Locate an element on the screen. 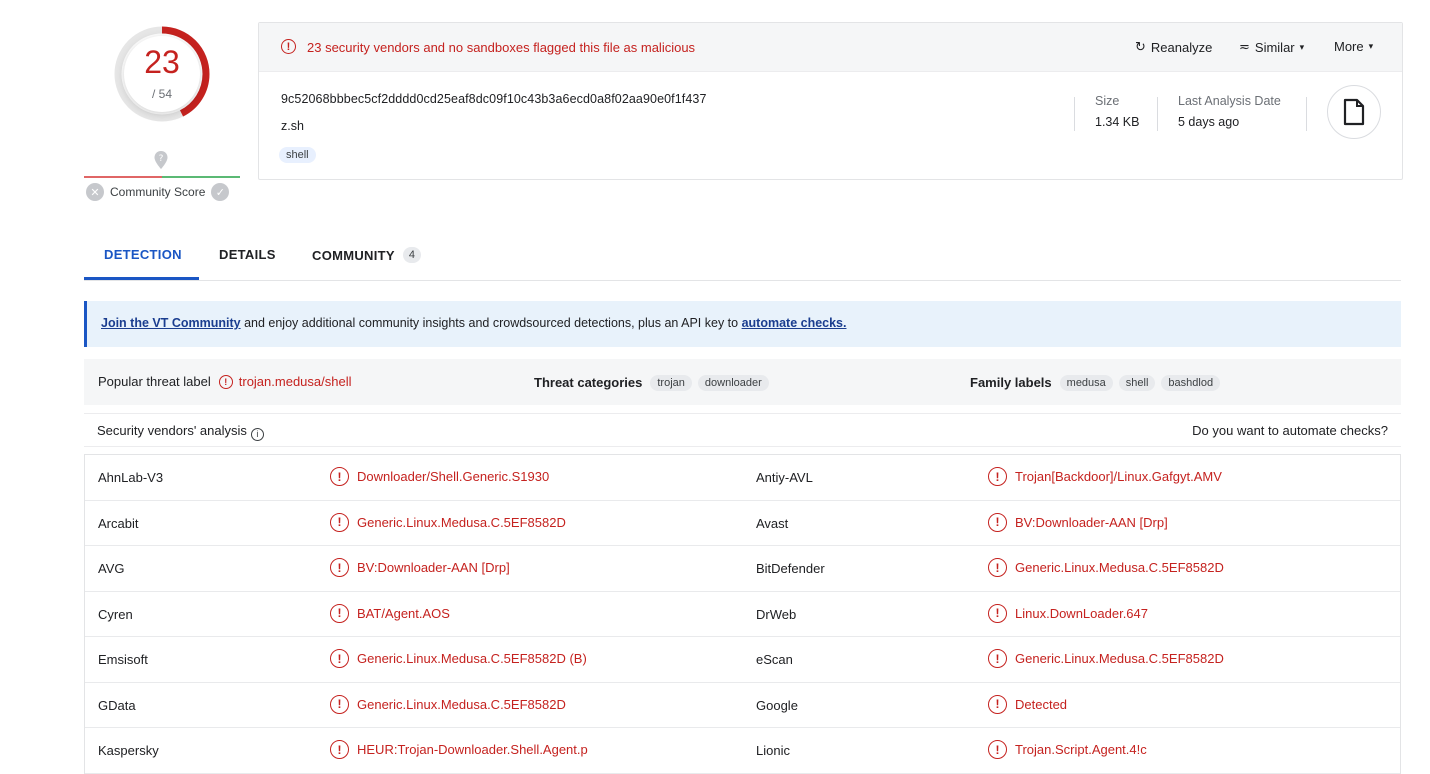  vendor-name: AhnLab-V3 is located at coordinates (131, 477).